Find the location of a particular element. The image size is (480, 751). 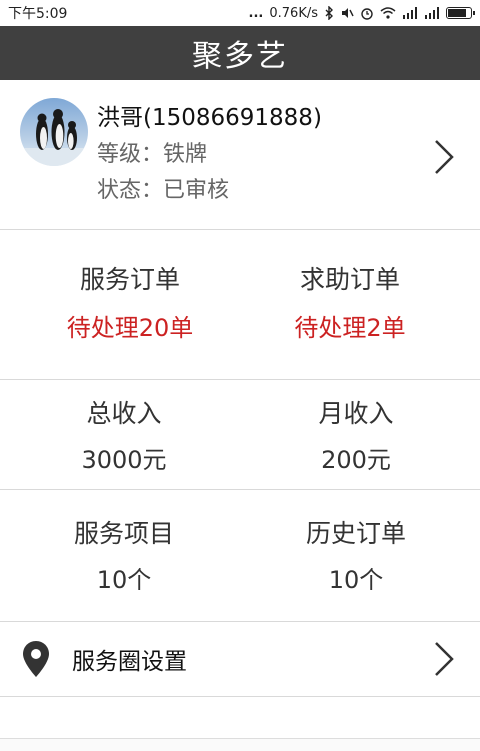

status-icons: ... 0.76K/s is located at coordinates (361, 13).